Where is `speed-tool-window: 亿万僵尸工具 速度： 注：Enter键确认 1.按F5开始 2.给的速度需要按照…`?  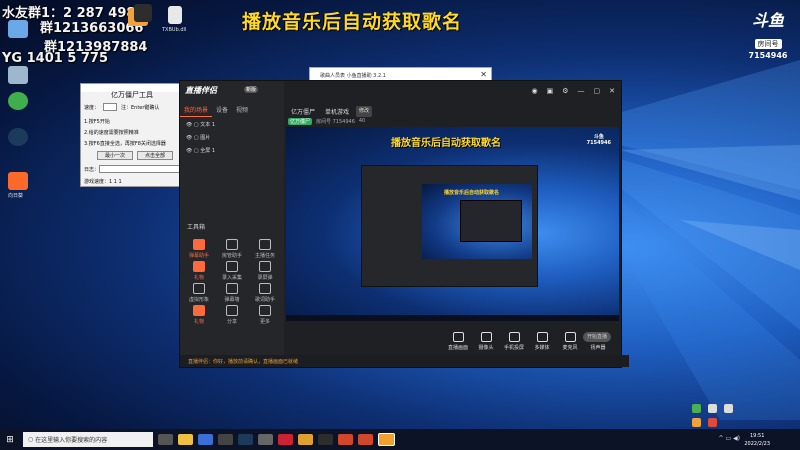
speed-tool-window: 亿万僵尸工具 速度： 注：Enter键确认 1.按F5开始 2.给的速度需要按照… is located at coordinates (132, 135).